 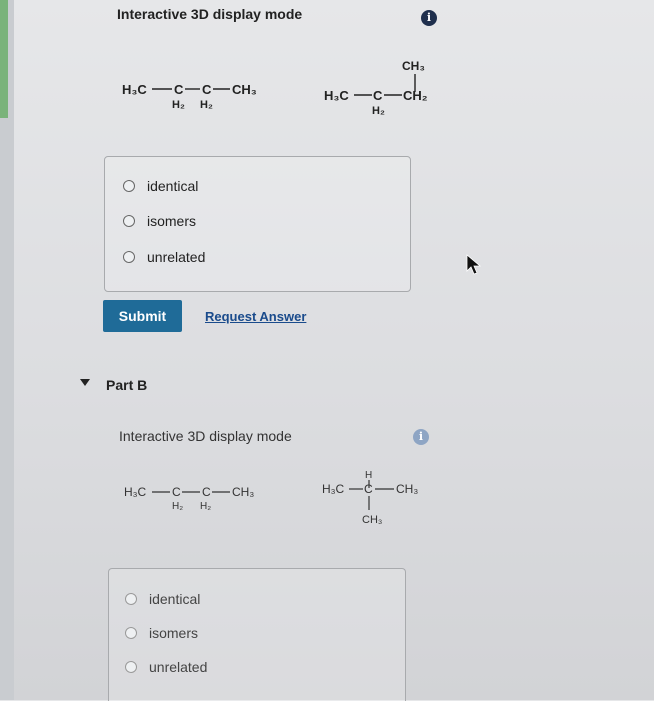 I want to click on option-isomers-a: isomers, so click(x=159, y=221).